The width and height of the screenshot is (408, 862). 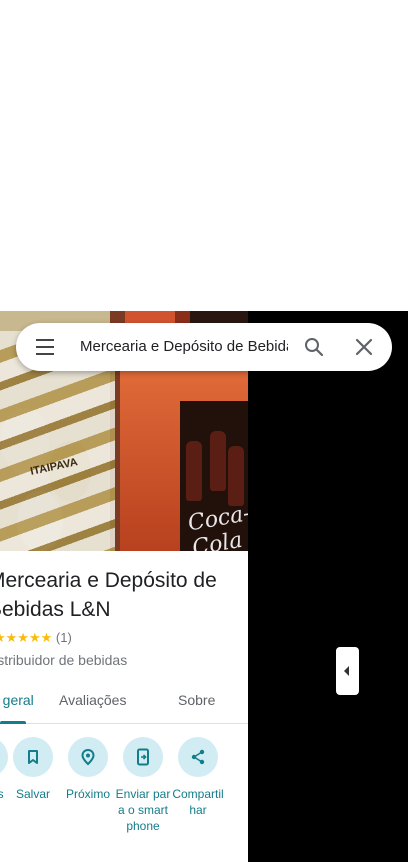 What do you see at coordinates (88, 757) in the screenshot?
I see `nearby-icon` at bounding box center [88, 757].